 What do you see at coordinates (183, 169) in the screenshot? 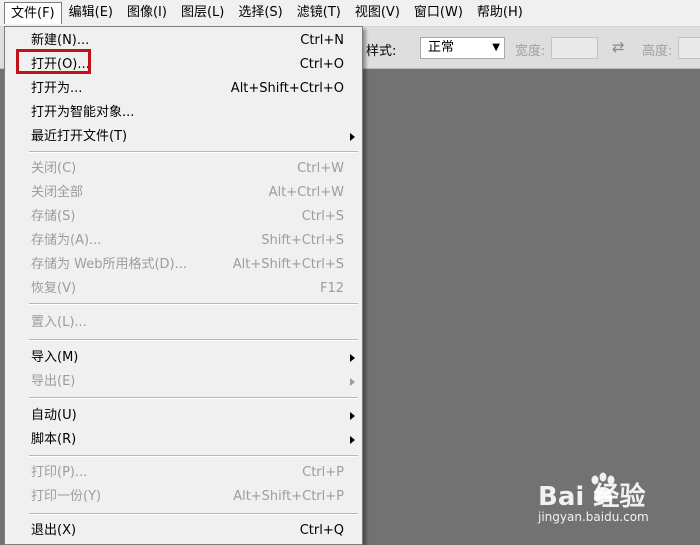
I see `menu-item-close: 关闭(C) Ctrl+W` at bounding box center [183, 169].